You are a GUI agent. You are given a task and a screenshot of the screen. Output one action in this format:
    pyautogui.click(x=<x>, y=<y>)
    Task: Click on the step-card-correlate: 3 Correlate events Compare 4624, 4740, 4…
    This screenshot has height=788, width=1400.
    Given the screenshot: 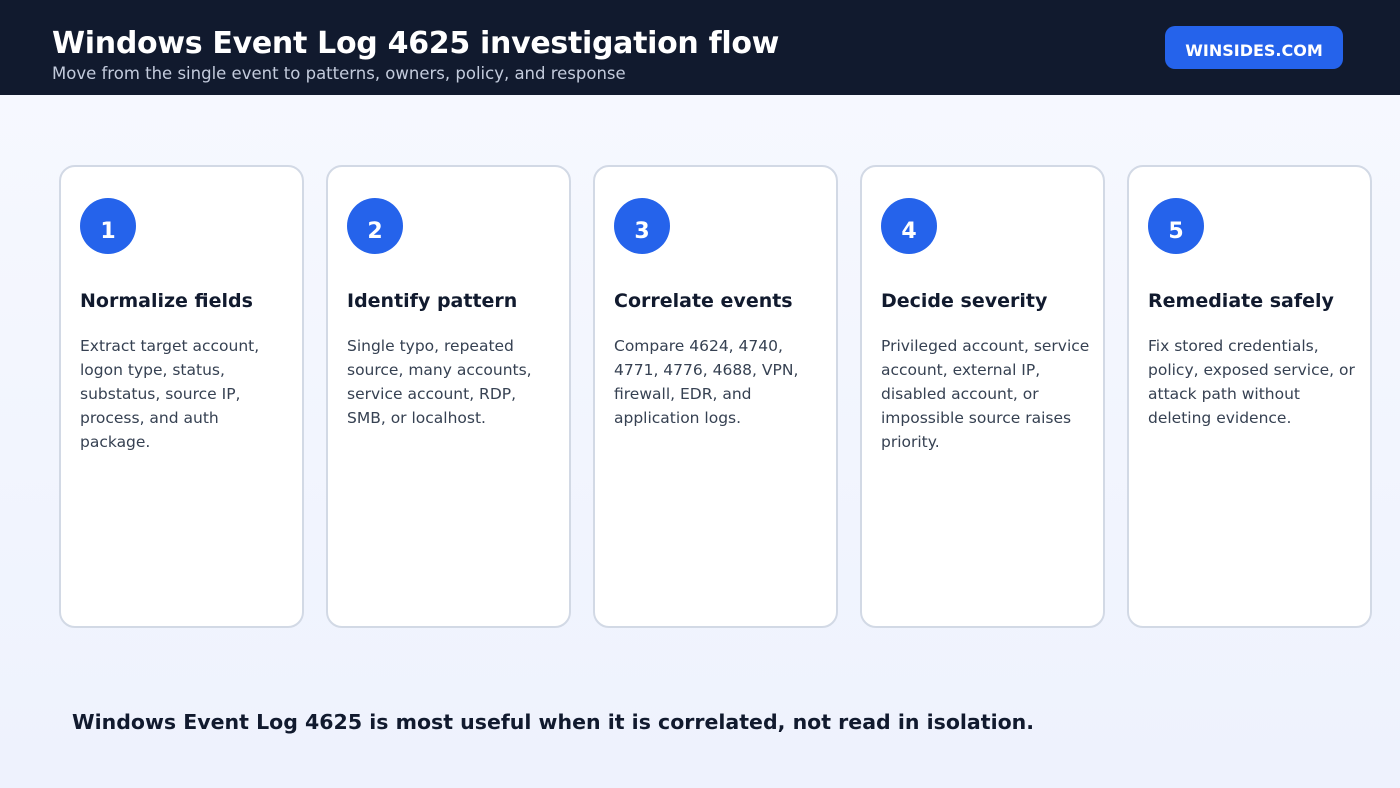 What is the action you would take?
    pyautogui.click(x=715, y=396)
    